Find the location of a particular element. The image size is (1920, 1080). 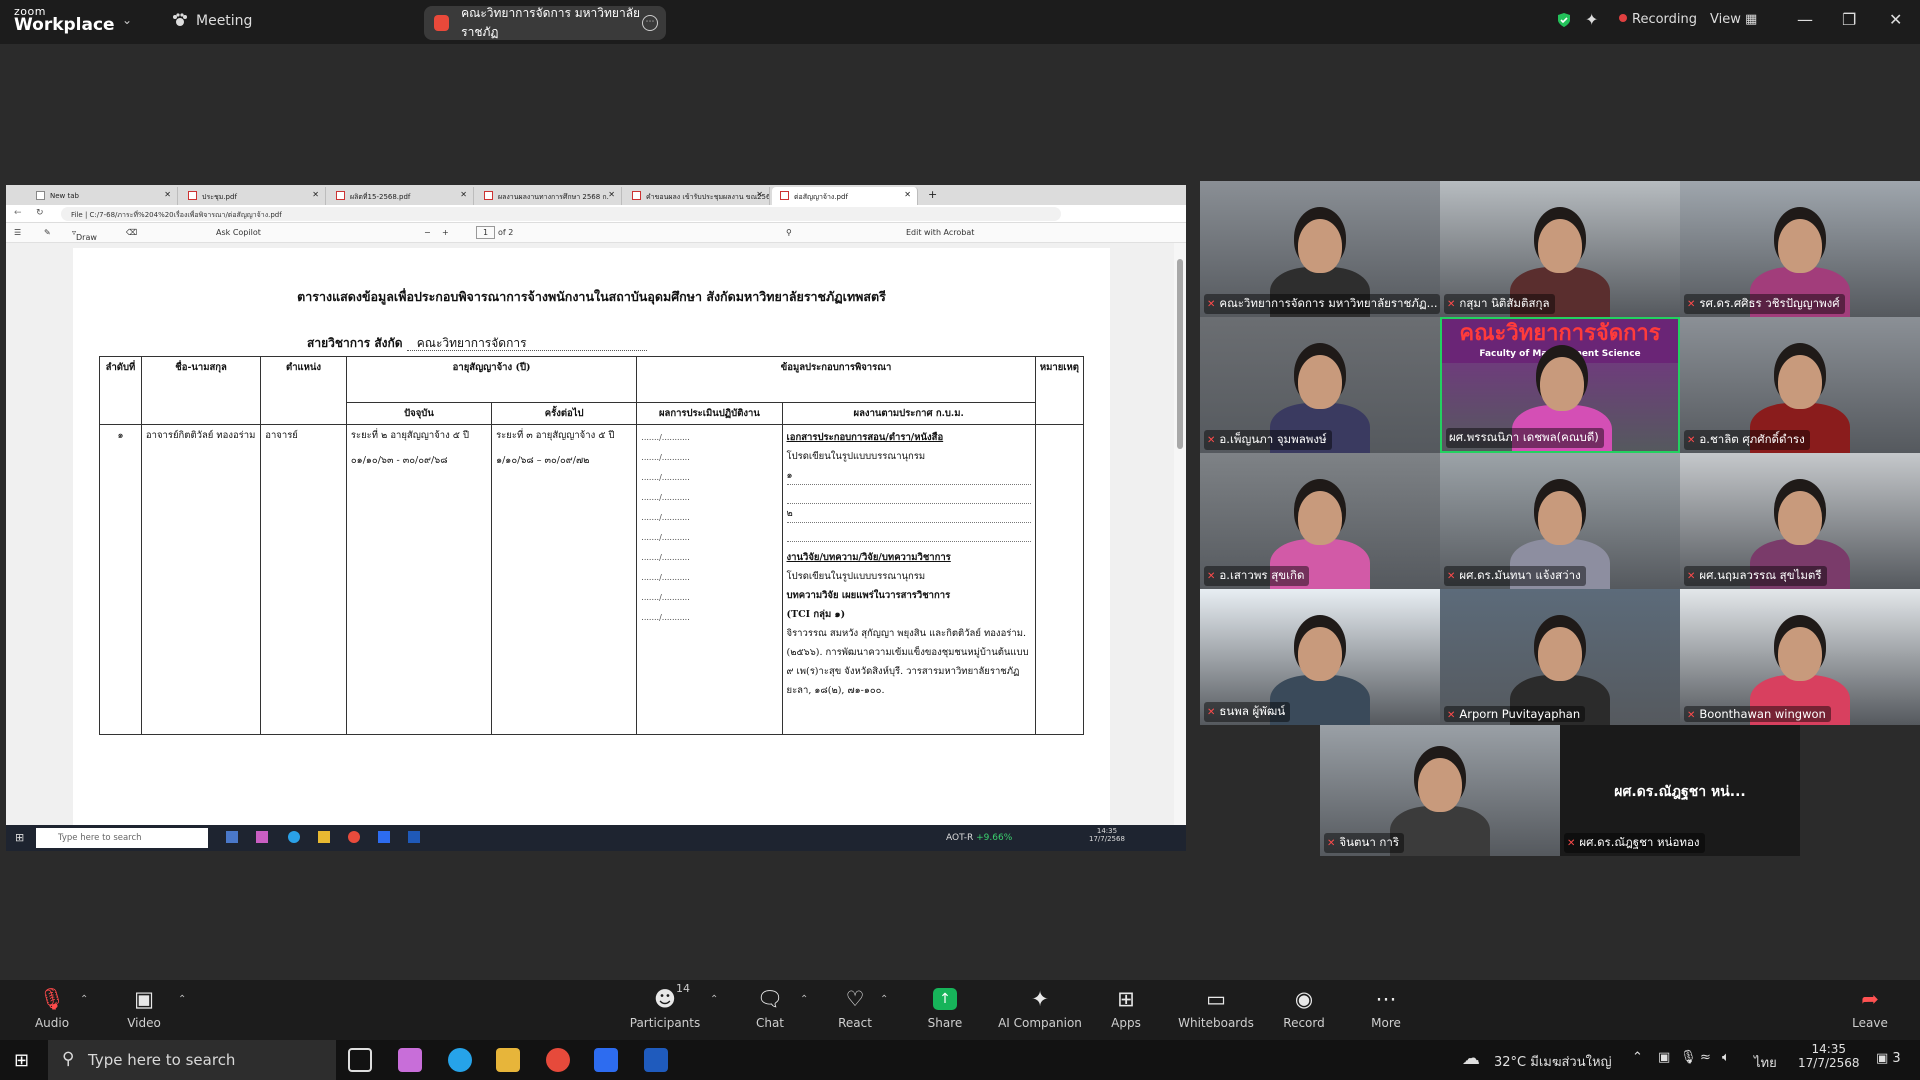

security-shield-icon is located at coordinates (1564, 22).